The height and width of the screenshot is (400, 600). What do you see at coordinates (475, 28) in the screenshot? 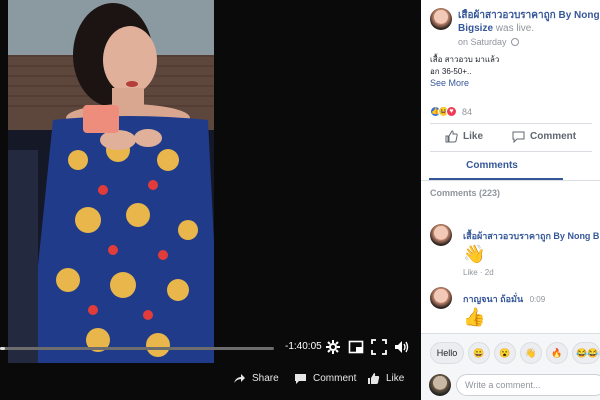
I see `page-name-line2-text: Bigsize` at bounding box center [475, 28].